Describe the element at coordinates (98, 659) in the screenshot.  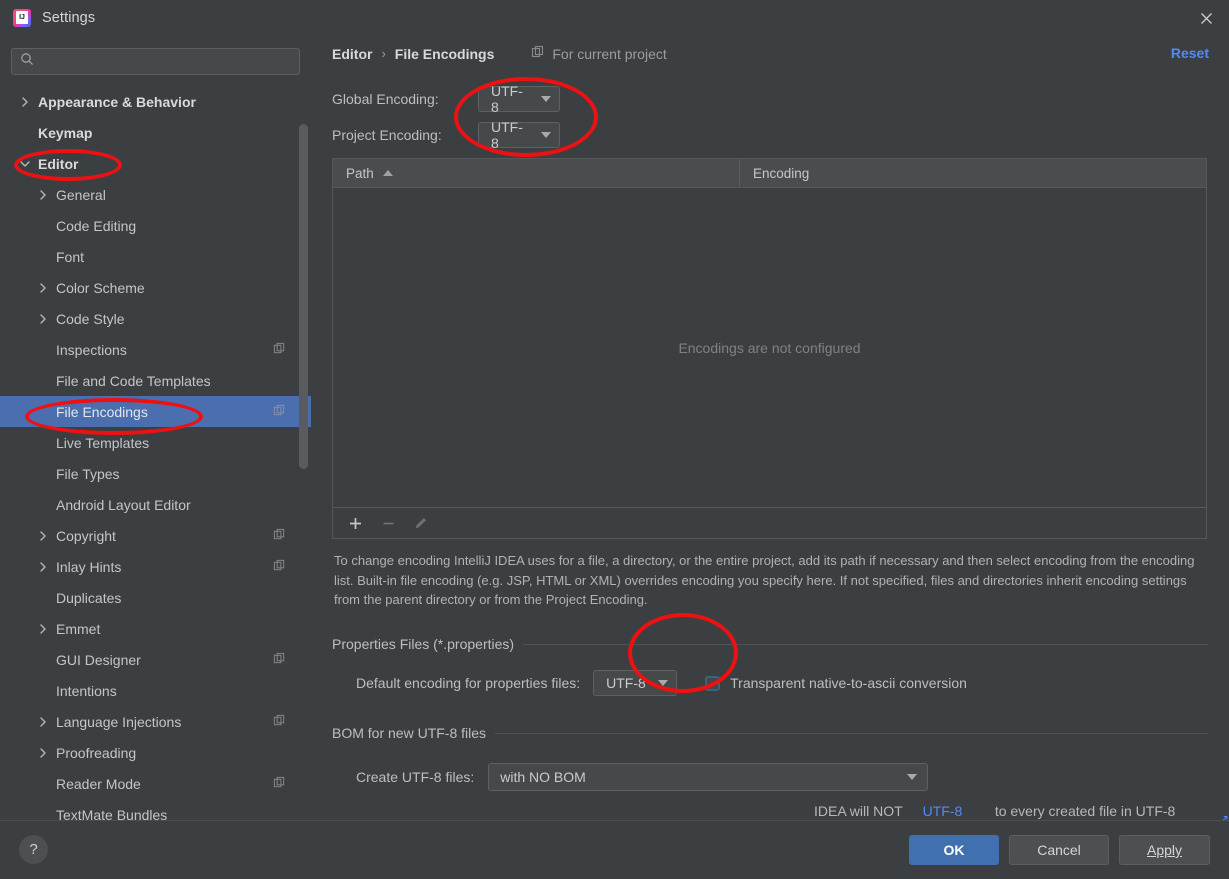
I see `sidebar-item-label: GUI Designer` at that location.